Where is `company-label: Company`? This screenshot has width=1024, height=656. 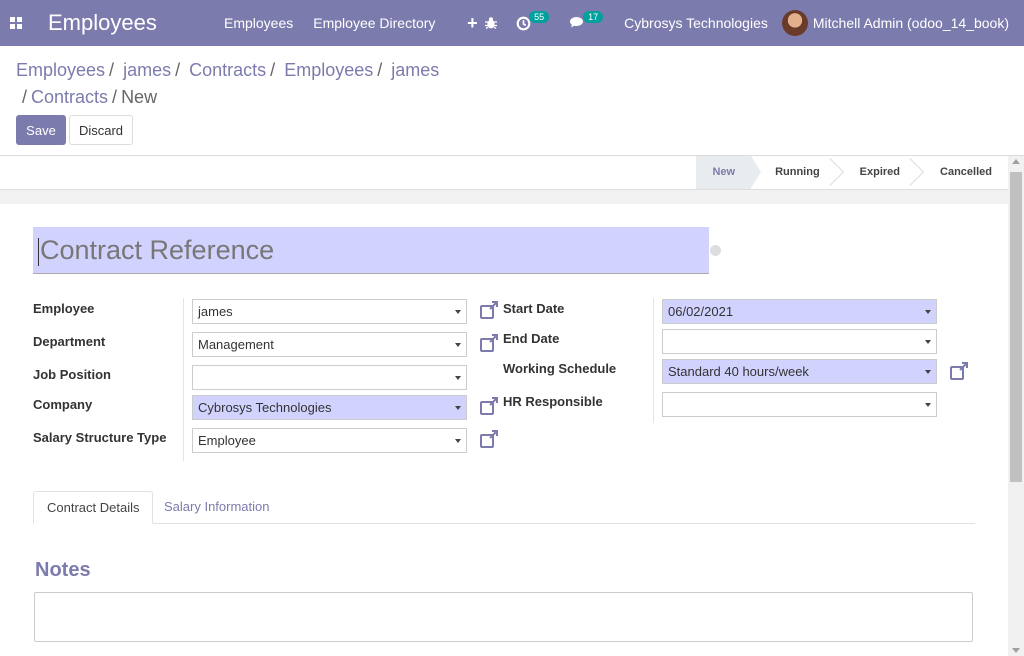
company-label: Company is located at coordinates (63, 404).